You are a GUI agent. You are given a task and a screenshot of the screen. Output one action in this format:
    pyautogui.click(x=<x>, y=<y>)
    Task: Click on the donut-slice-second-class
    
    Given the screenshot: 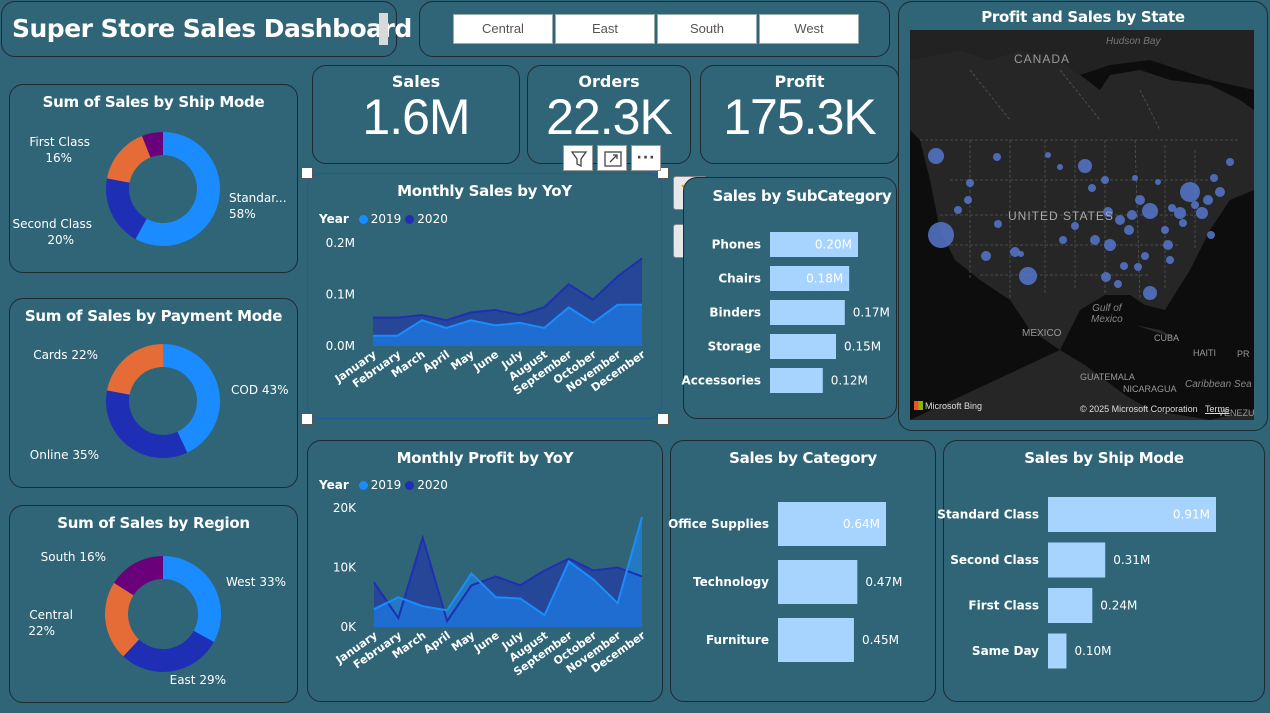 What is the action you would take?
    pyautogui.click(x=126, y=208)
    